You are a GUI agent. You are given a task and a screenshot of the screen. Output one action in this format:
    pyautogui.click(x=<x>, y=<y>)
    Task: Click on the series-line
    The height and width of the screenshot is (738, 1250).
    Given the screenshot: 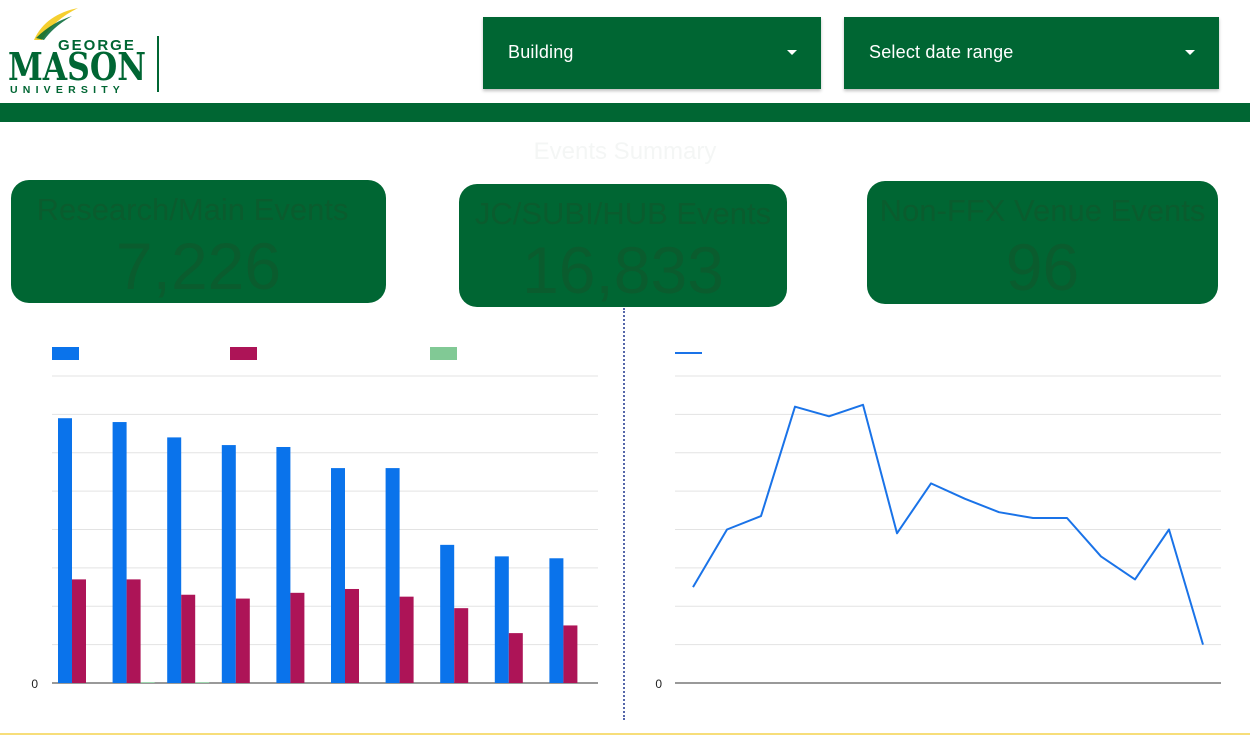 What is the action you would take?
    pyautogui.click(x=948, y=524)
    